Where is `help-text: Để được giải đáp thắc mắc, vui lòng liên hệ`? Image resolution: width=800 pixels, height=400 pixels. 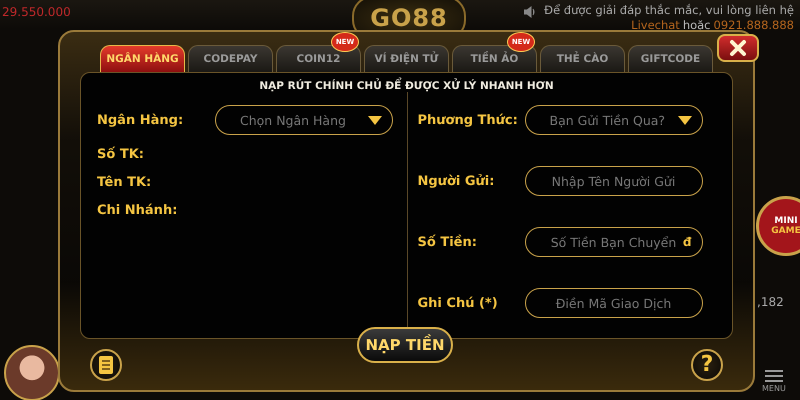 help-text: Để được giải đáp thắc mắc, vui lòng liên hệ is located at coordinates (669, 10).